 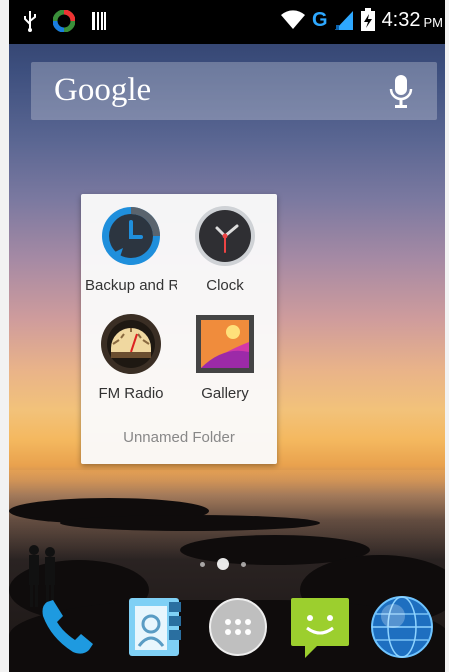 What do you see at coordinates (401, 19) in the screenshot?
I see `status-time: 4:32` at bounding box center [401, 19].